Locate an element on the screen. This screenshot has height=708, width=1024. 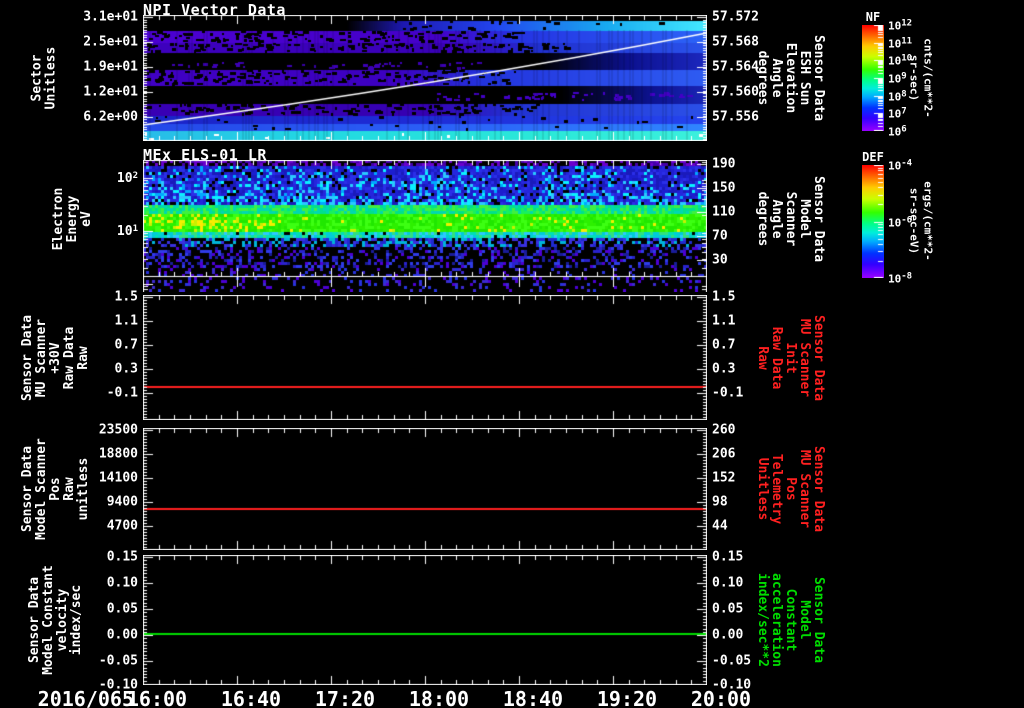
y-tick-label-left: 2.5e+01 is located at coordinates (110, 42).